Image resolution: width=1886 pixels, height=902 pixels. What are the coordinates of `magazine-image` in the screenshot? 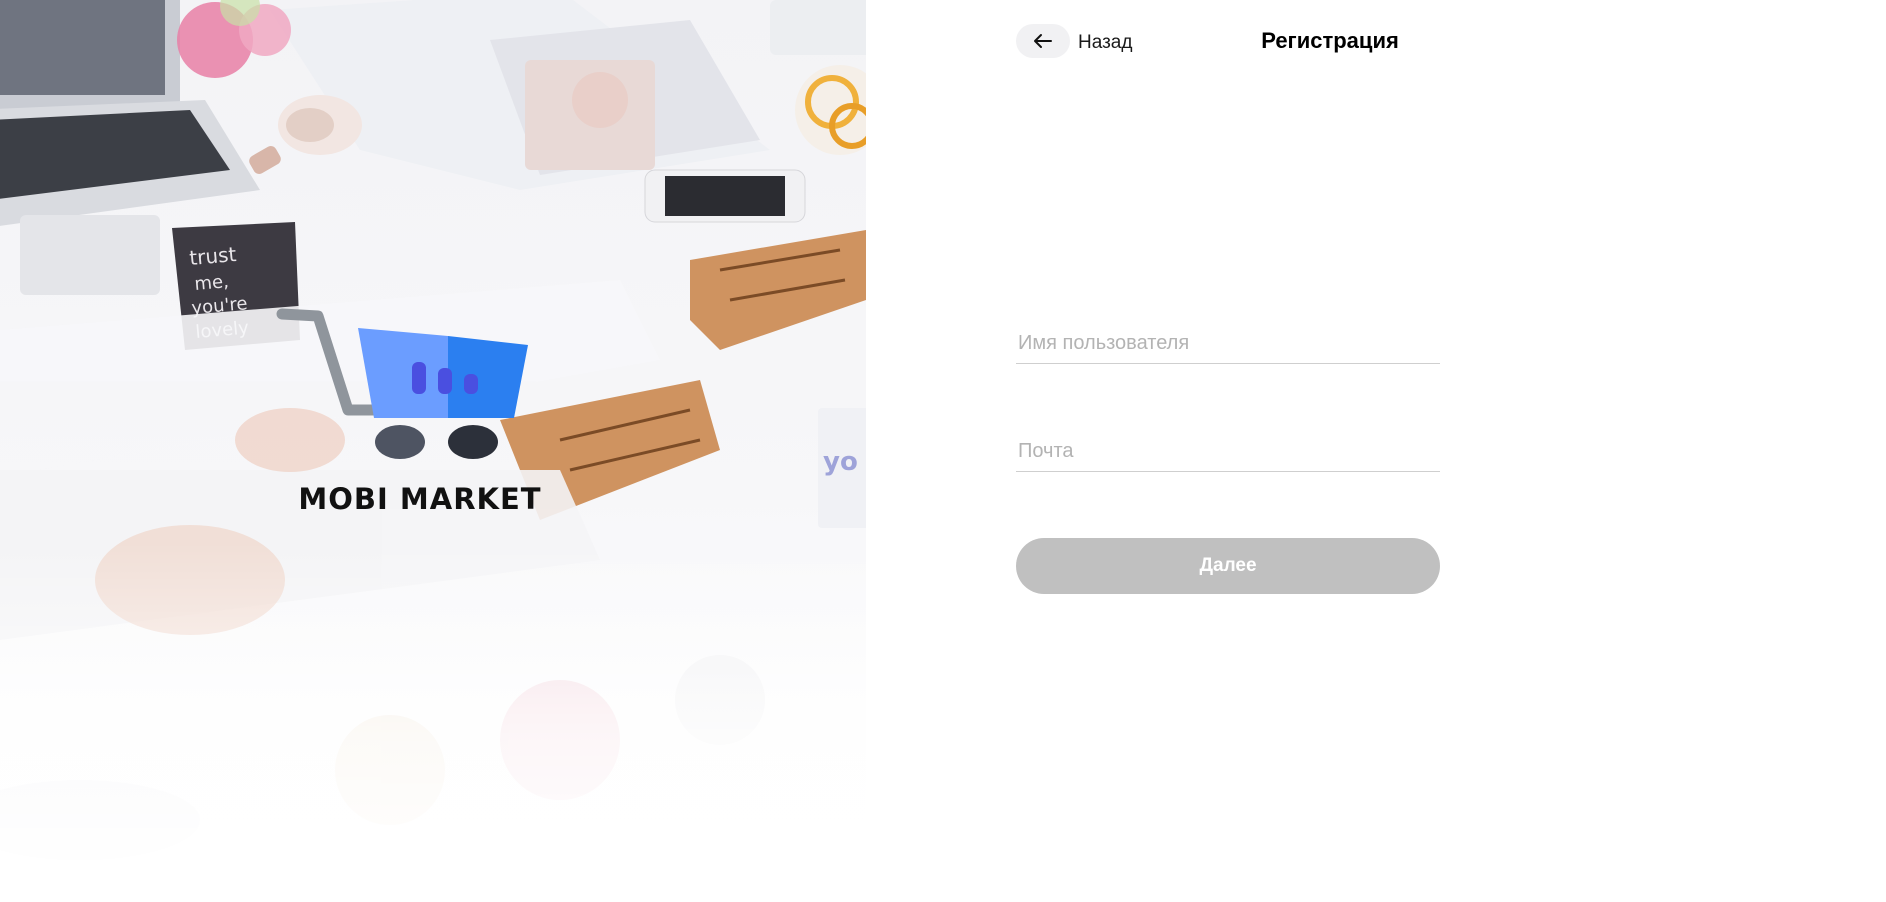 It's located at (520, 95).